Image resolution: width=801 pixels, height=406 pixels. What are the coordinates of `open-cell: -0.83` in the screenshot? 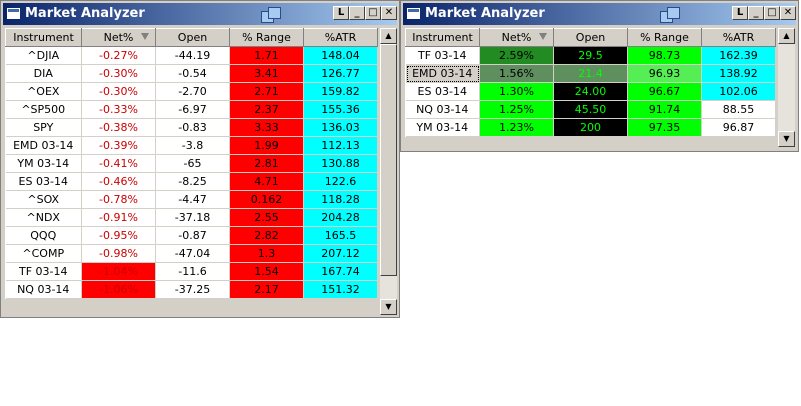 It's located at (192, 127).